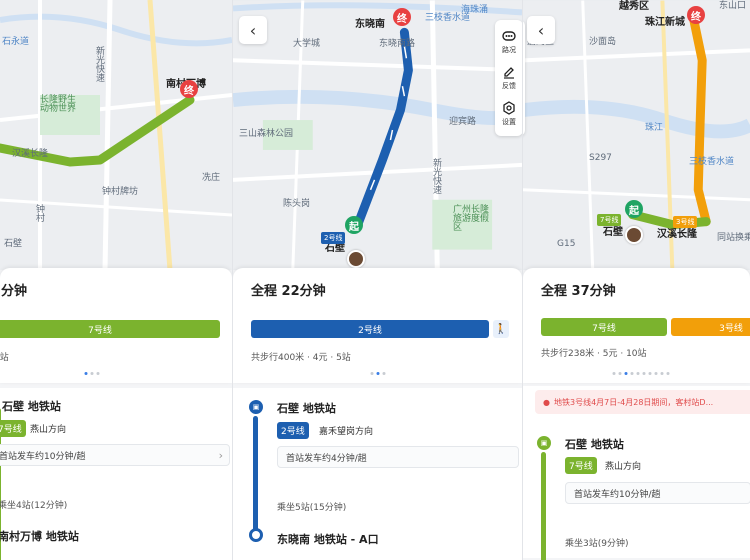 The height and width of the screenshot is (560, 750). I want to click on map-label: 珠江, so click(654, 128).